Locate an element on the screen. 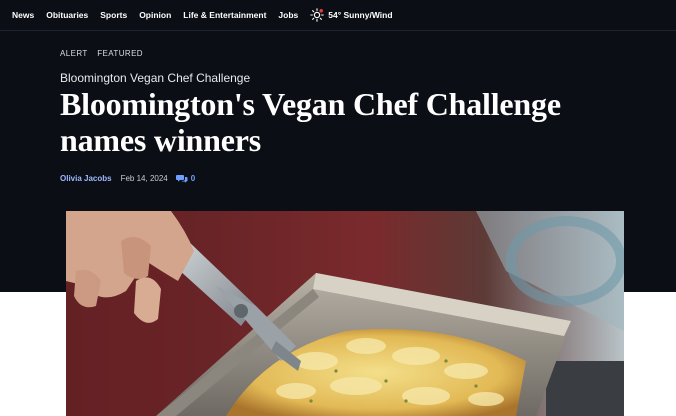 Image resolution: width=676 pixels, height=416 pixels. nav-item-jobs: Jobs is located at coordinates (288, 15).